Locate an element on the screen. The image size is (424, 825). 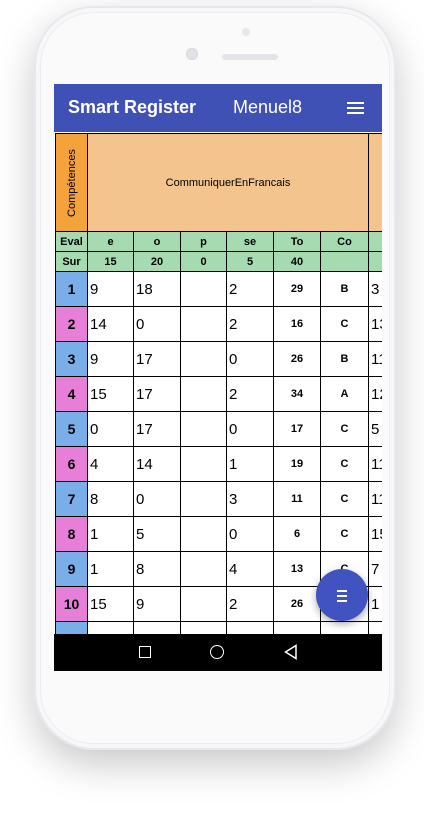
score-cell-next: 7 is located at coordinates (375, 569).